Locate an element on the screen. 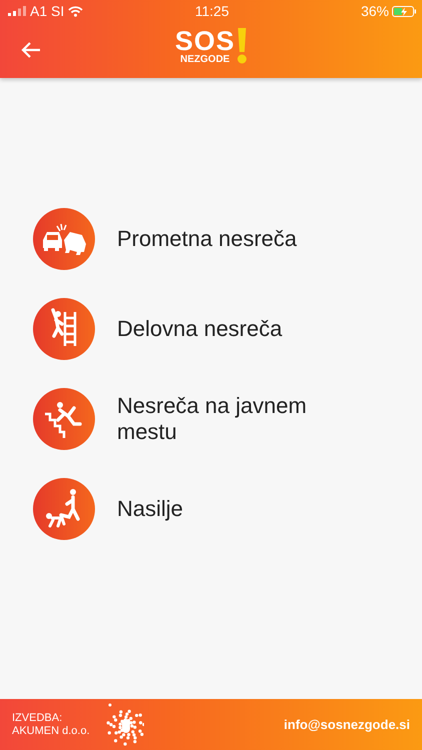 This screenshot has height=750, width=422. wifi-icon is located at coordinates (76, 11).